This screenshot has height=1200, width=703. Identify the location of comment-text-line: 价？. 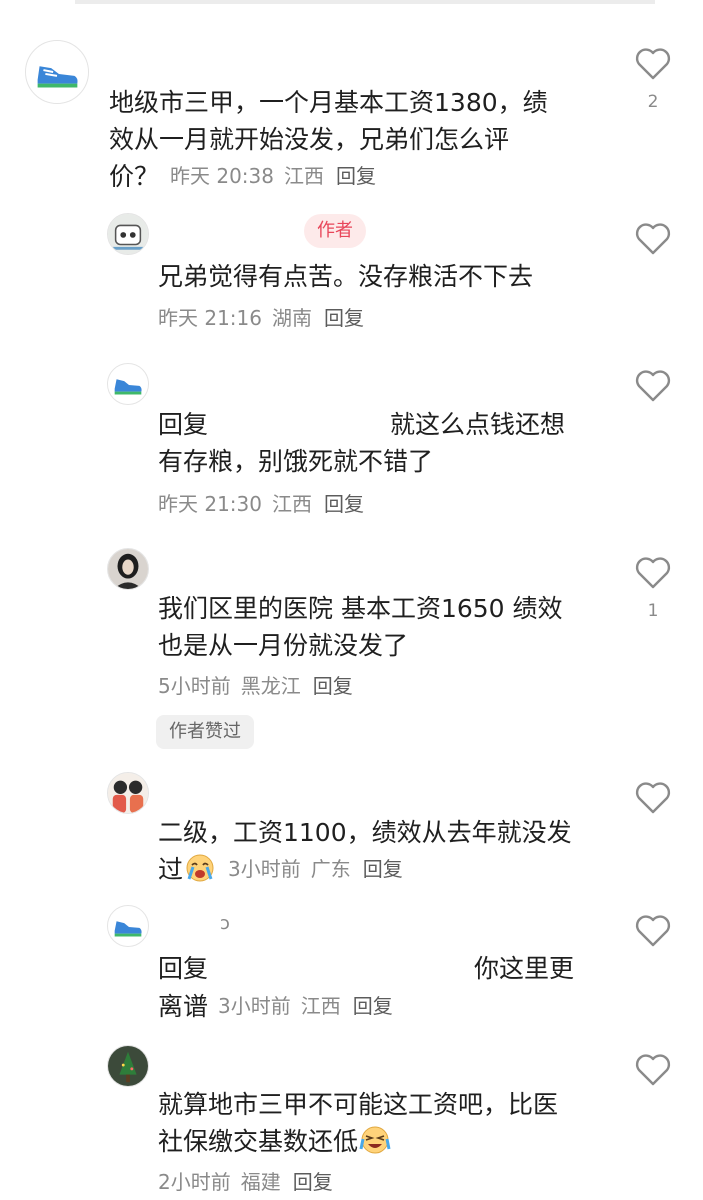
(134, 176).